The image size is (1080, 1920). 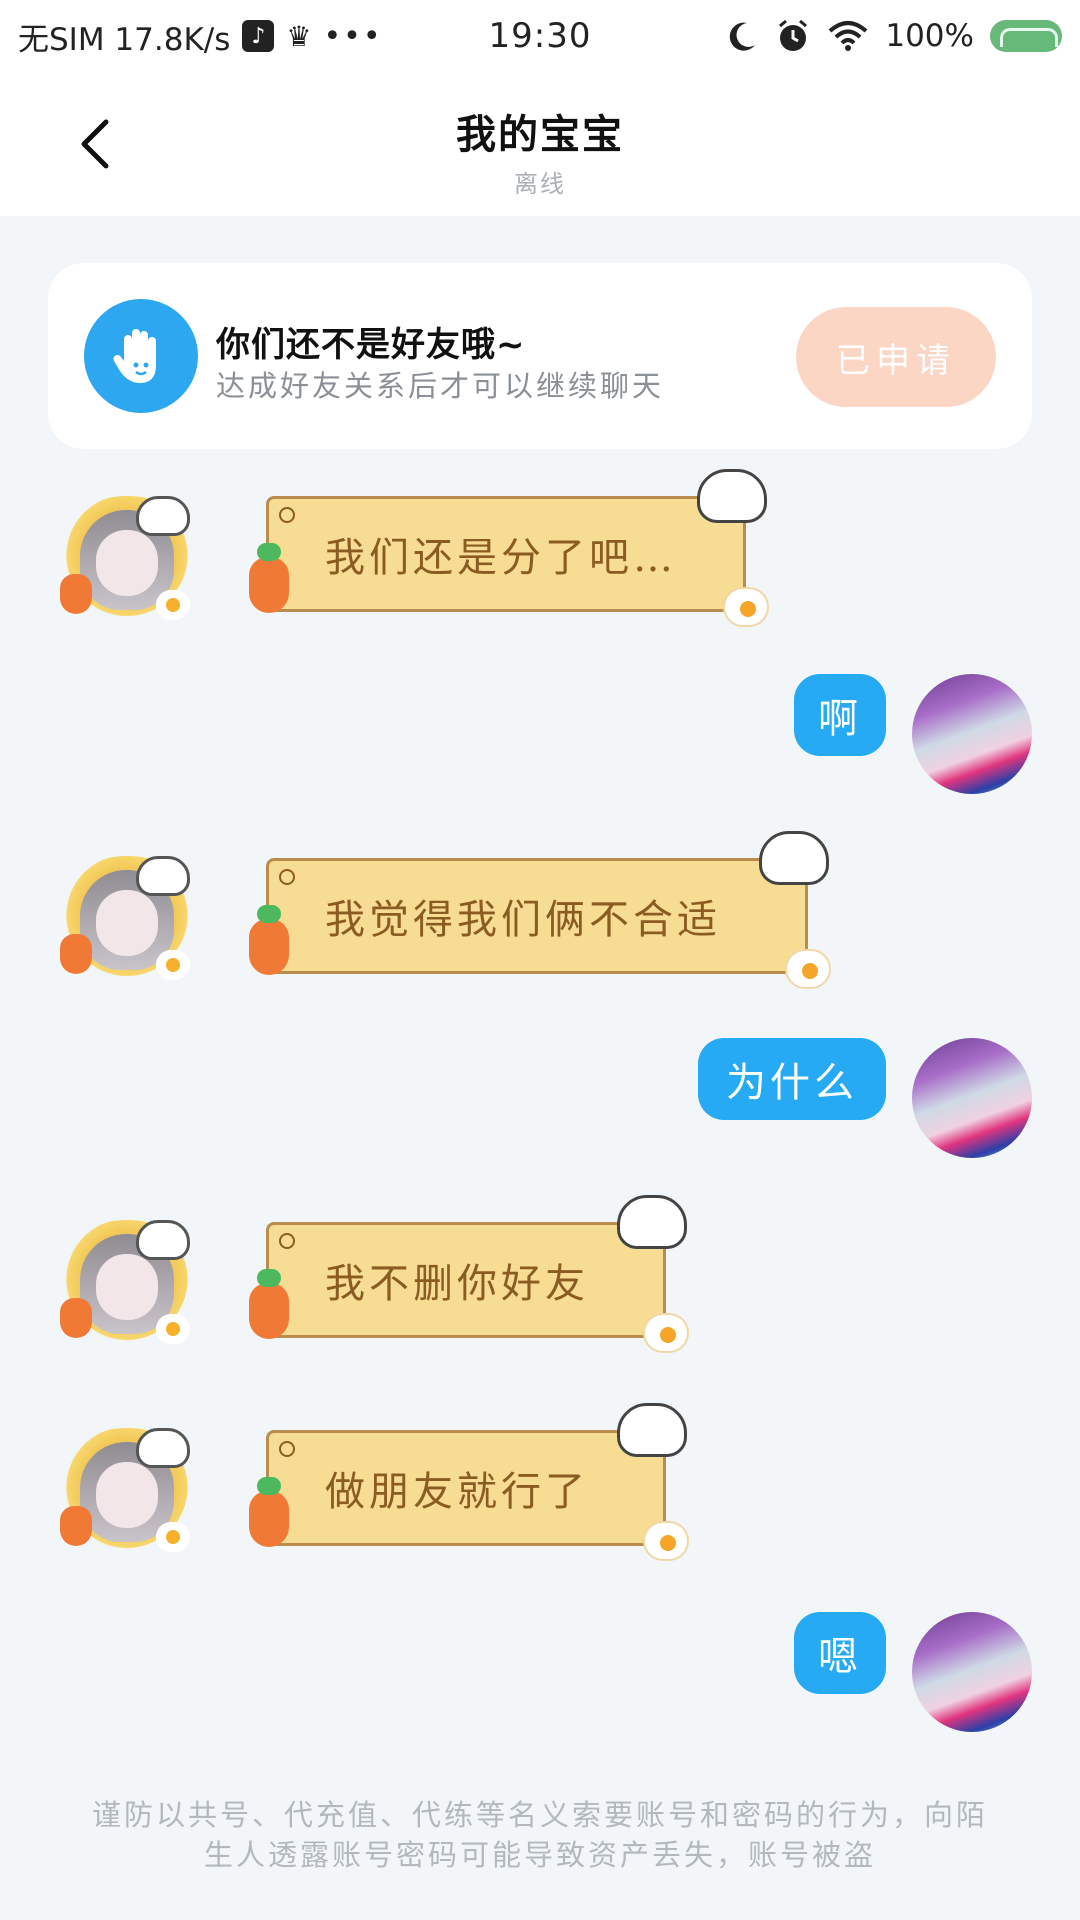 What do you see at coordinates (457, 1492) in the screenshot?
I see `message-text: 做朋友就行了` at bounding box center [457, 1492].